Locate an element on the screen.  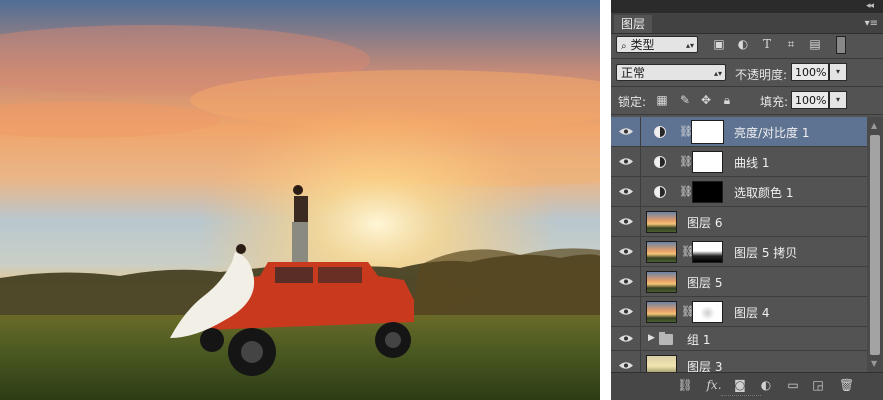
fx-icon: fx. is located at coordinates (714, 385).